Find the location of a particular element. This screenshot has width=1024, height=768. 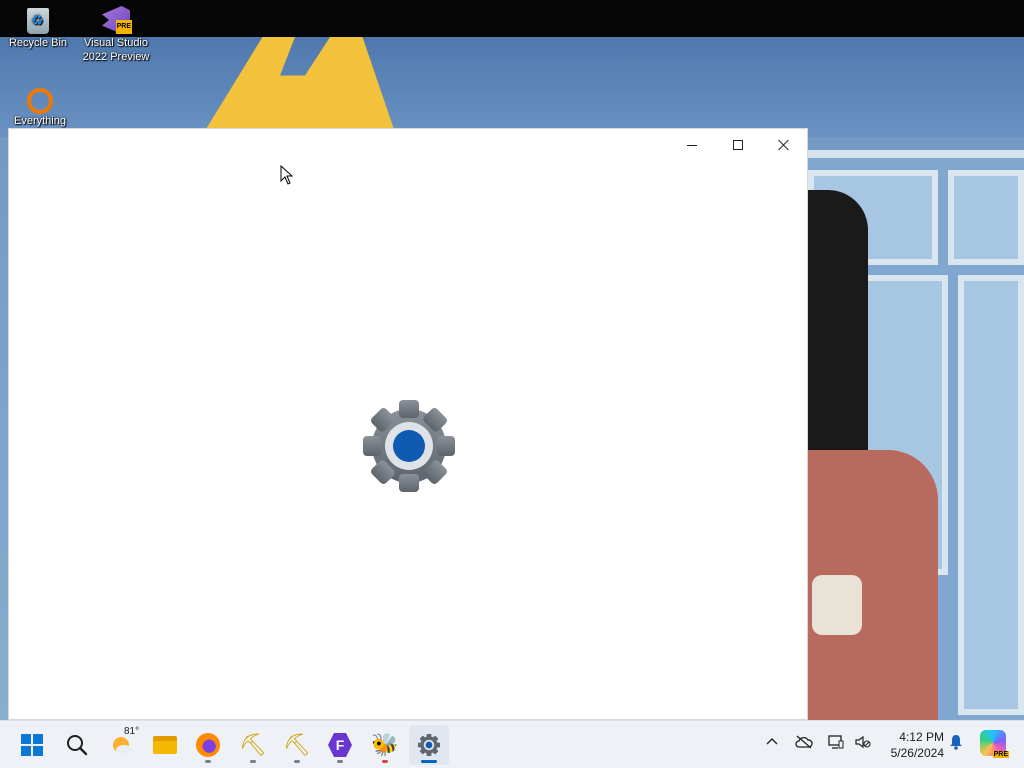

bee-icon: 🐝 is located at coordinates (385, 744).